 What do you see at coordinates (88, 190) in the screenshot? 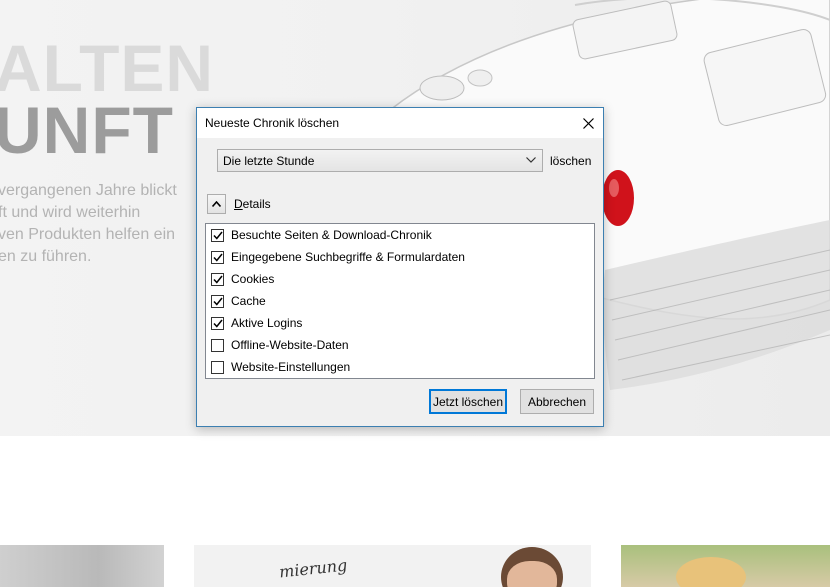
I see `hero-paragraph-line: vergangenen Jahre blickt` at bounding box center [88, 190].